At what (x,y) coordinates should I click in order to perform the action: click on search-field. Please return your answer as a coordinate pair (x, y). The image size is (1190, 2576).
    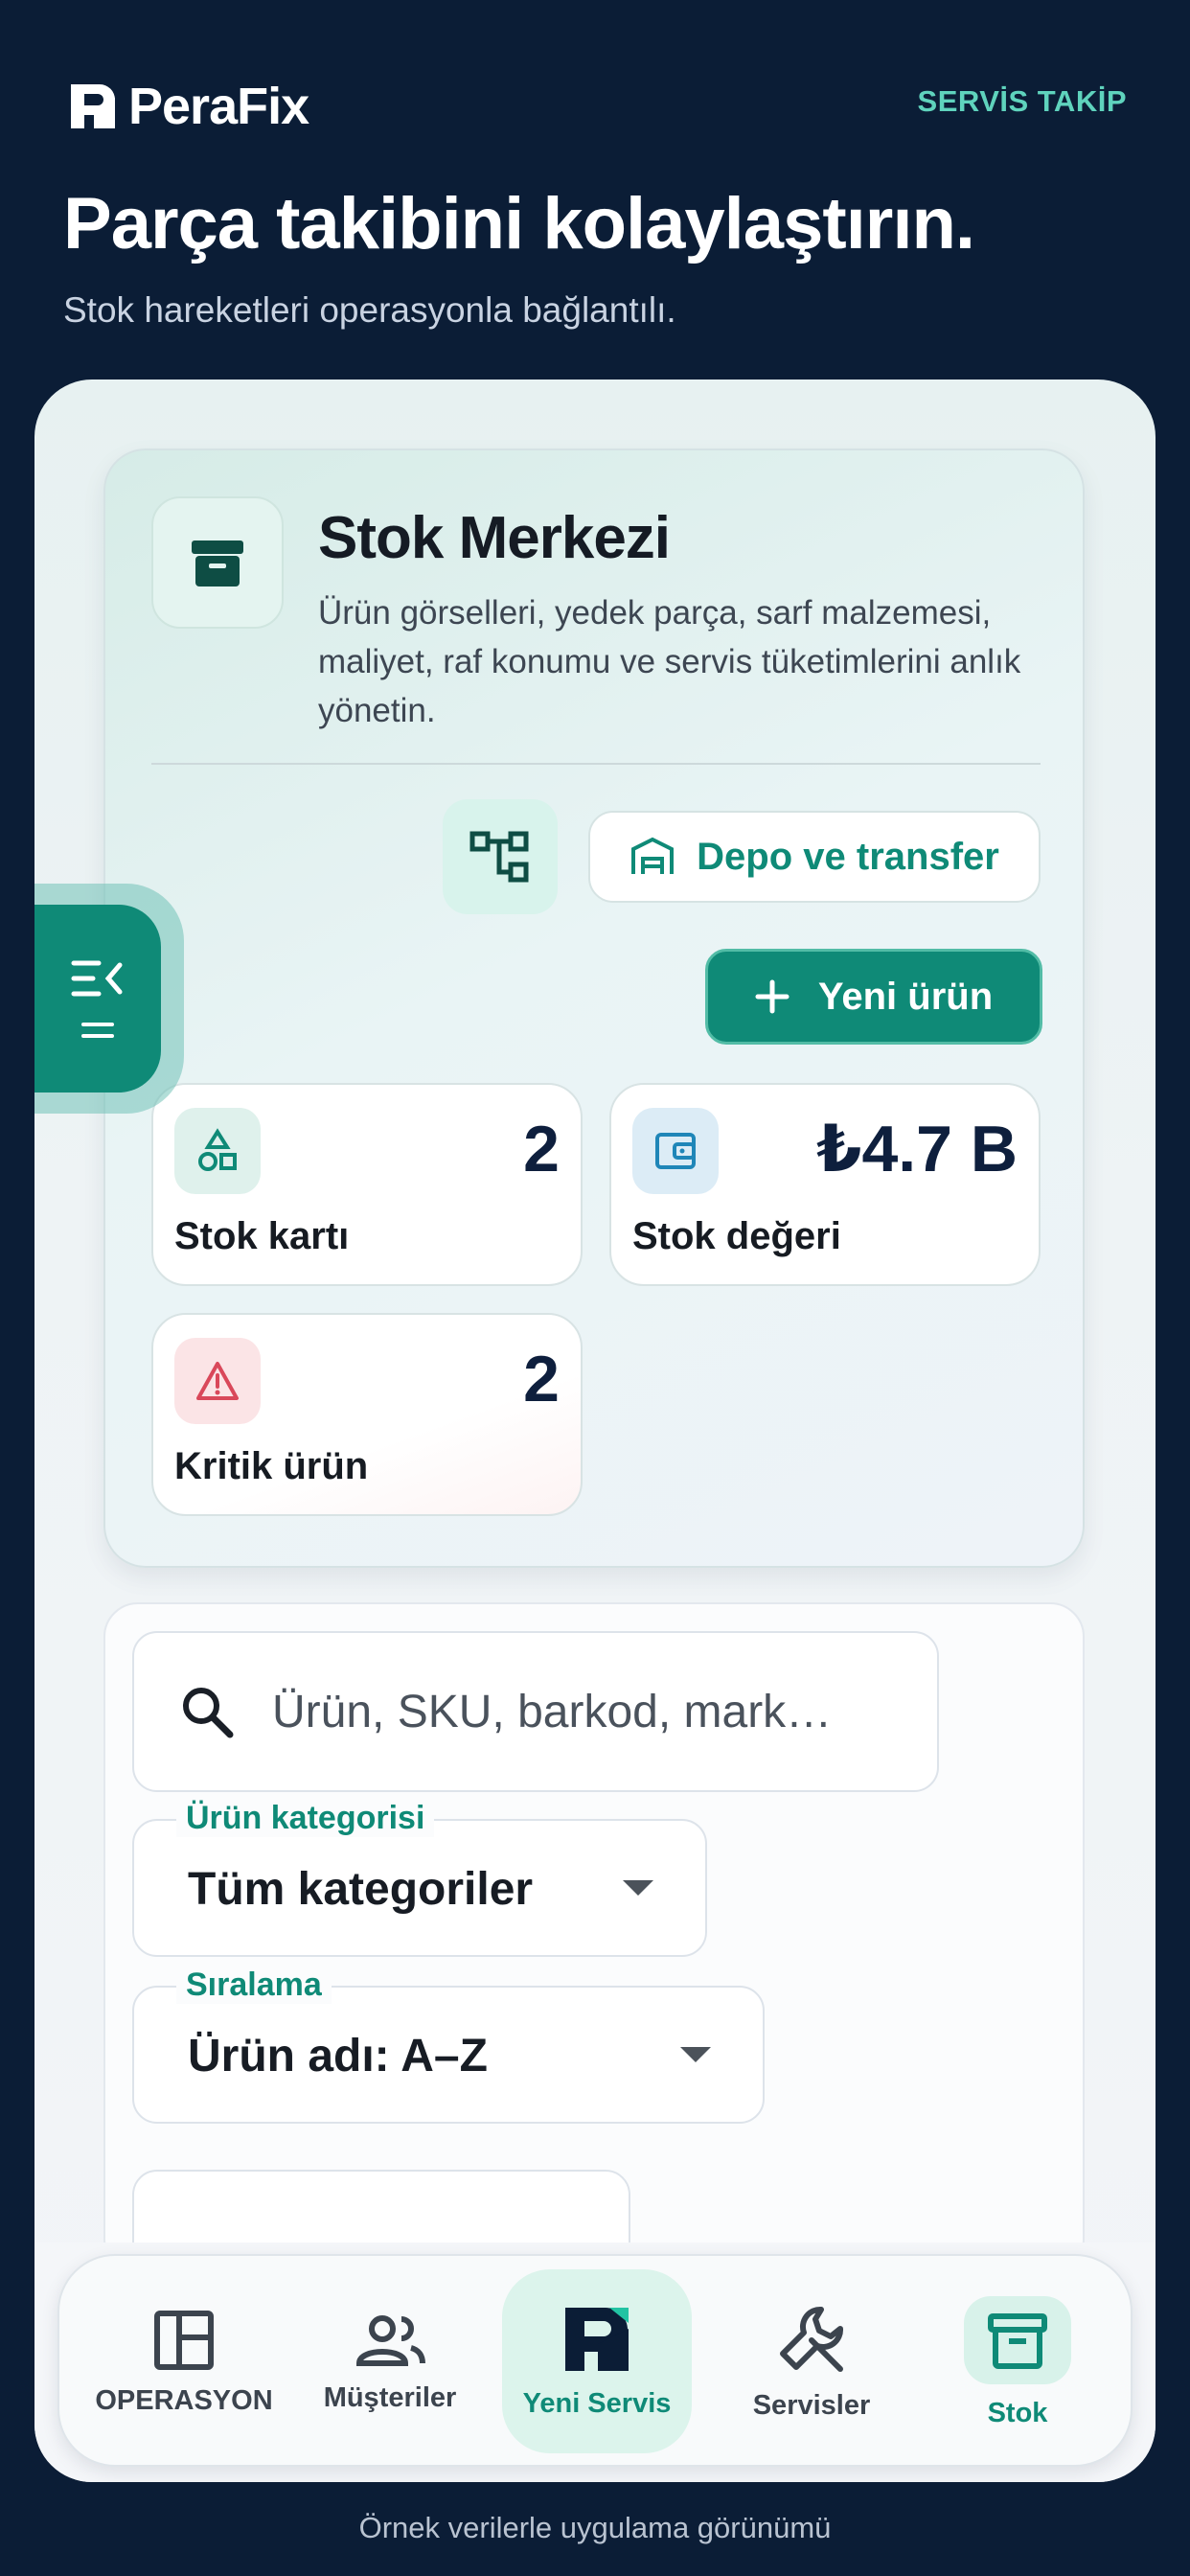
    Looking at the image, I should click on (536, 1711).